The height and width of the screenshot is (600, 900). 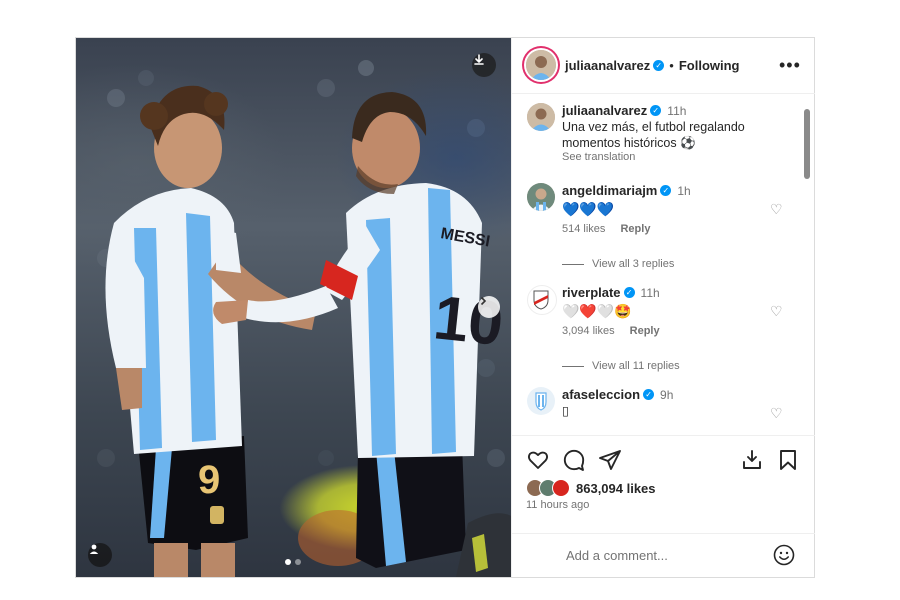 What do you see at coordinates (574, 460) in the screenshot?
I see `comment-icon` at bounding box center [574, 460].